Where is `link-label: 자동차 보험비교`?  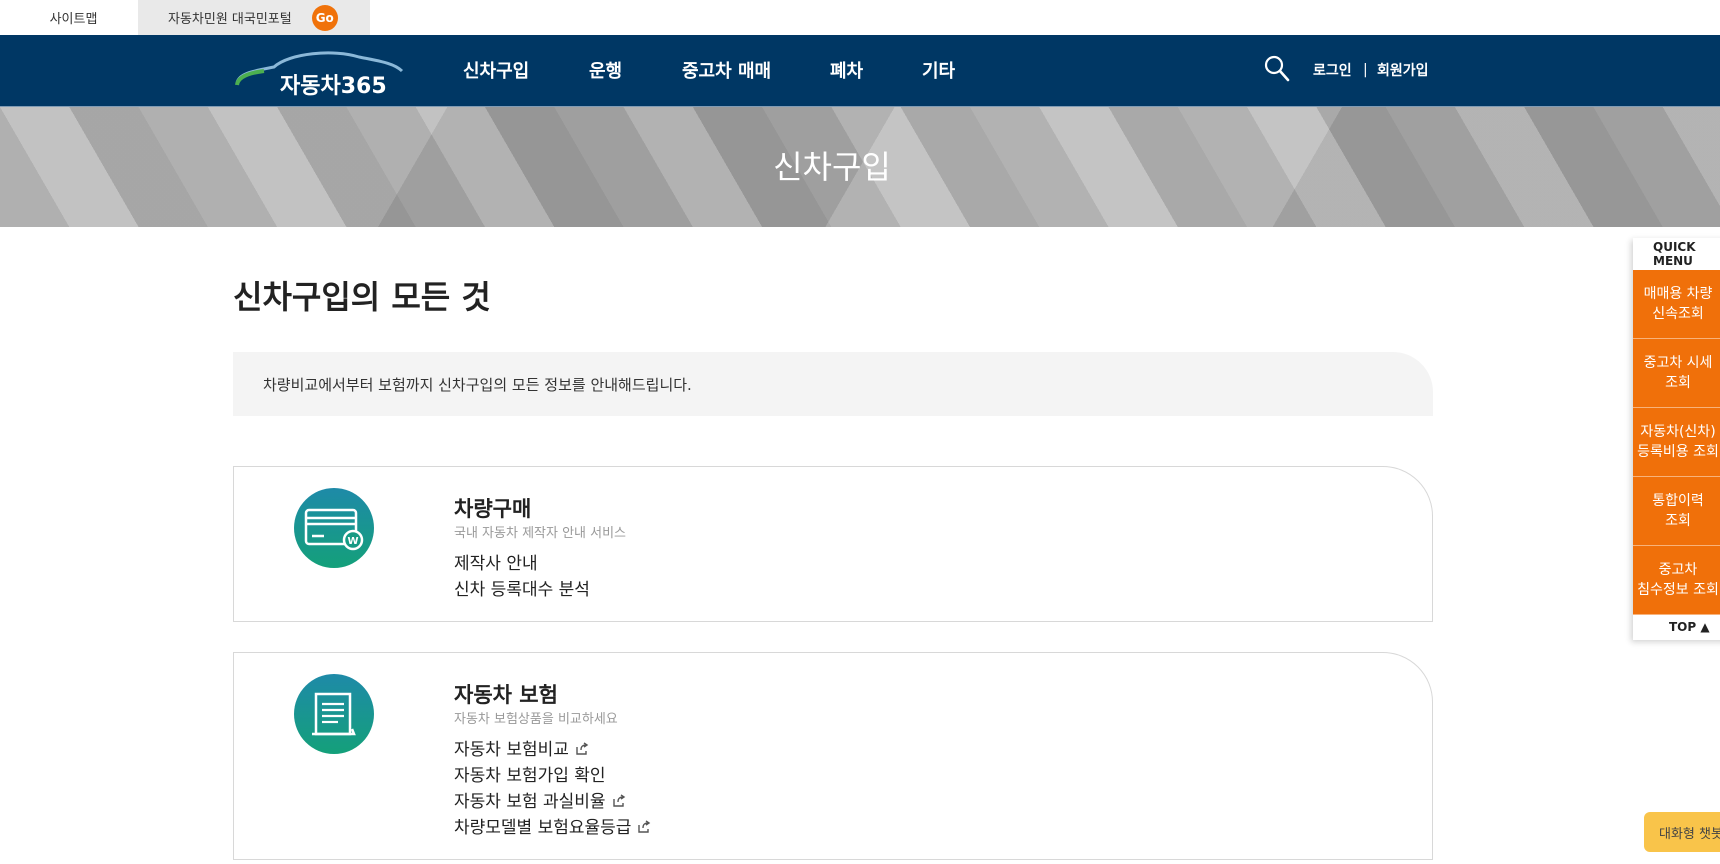 link-label: 자동차 보험비교 is located at coordinates (511, 750).